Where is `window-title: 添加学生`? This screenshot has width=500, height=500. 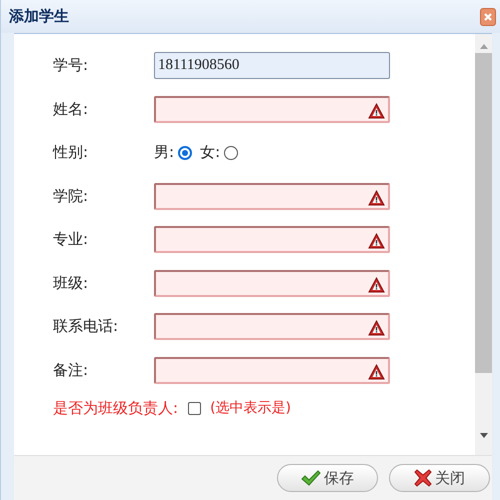
window-title: 添加学生 is located at coordinates (39, 17).